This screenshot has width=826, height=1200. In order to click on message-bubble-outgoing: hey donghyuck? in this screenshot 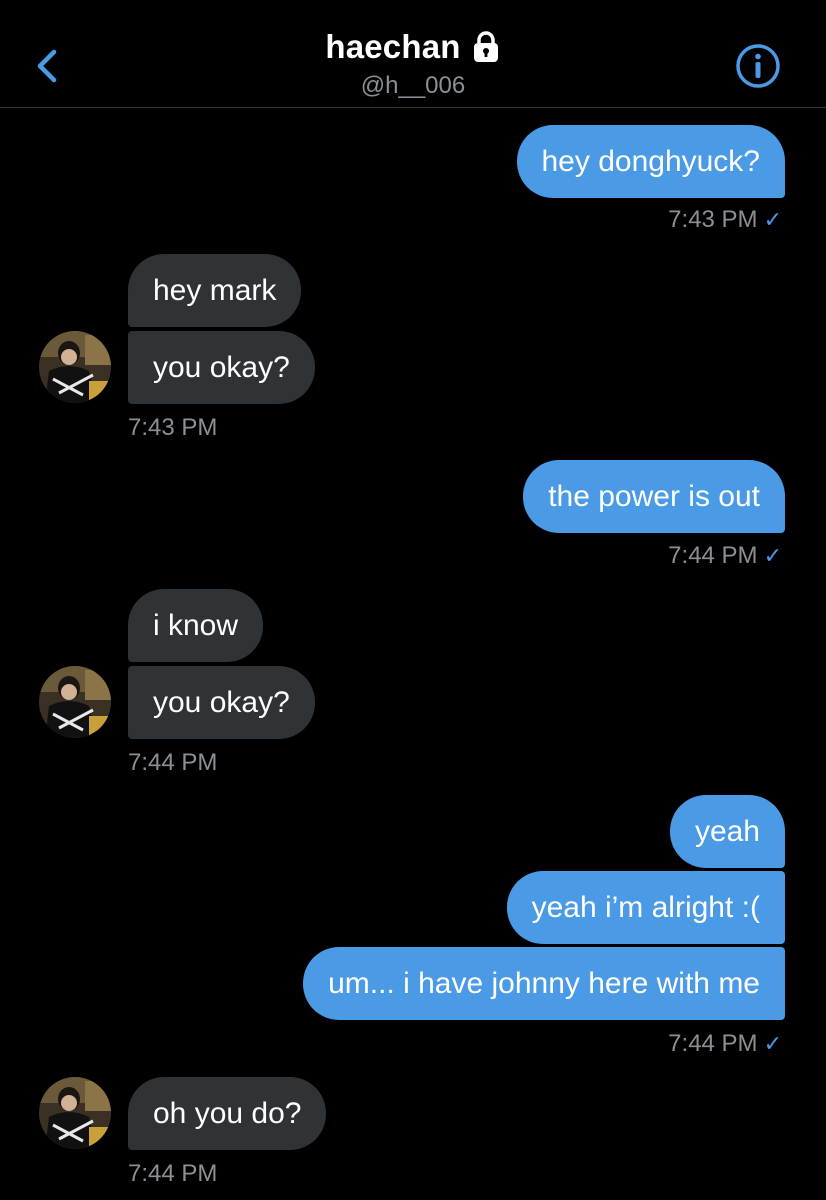, I will do `click(650, 161)`.